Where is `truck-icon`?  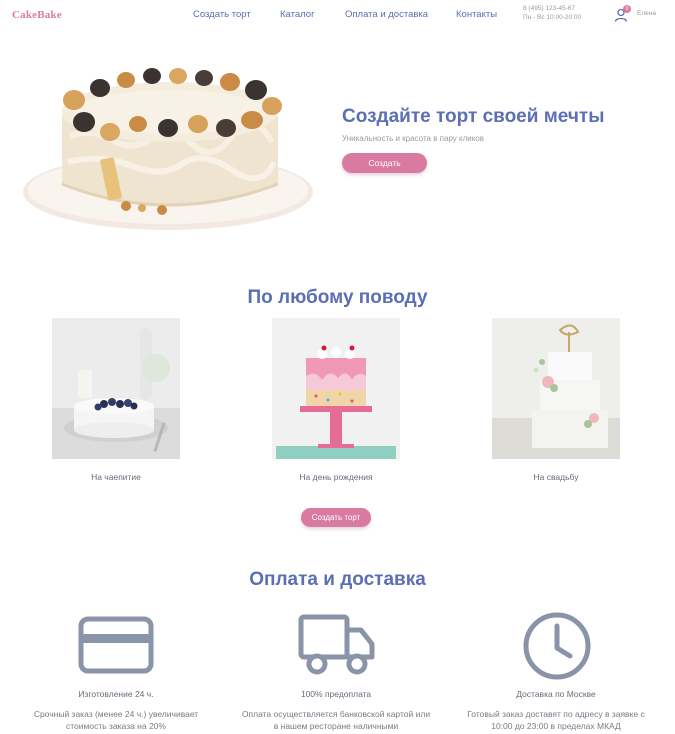
truck-icon is located at coordinates (337, 646).